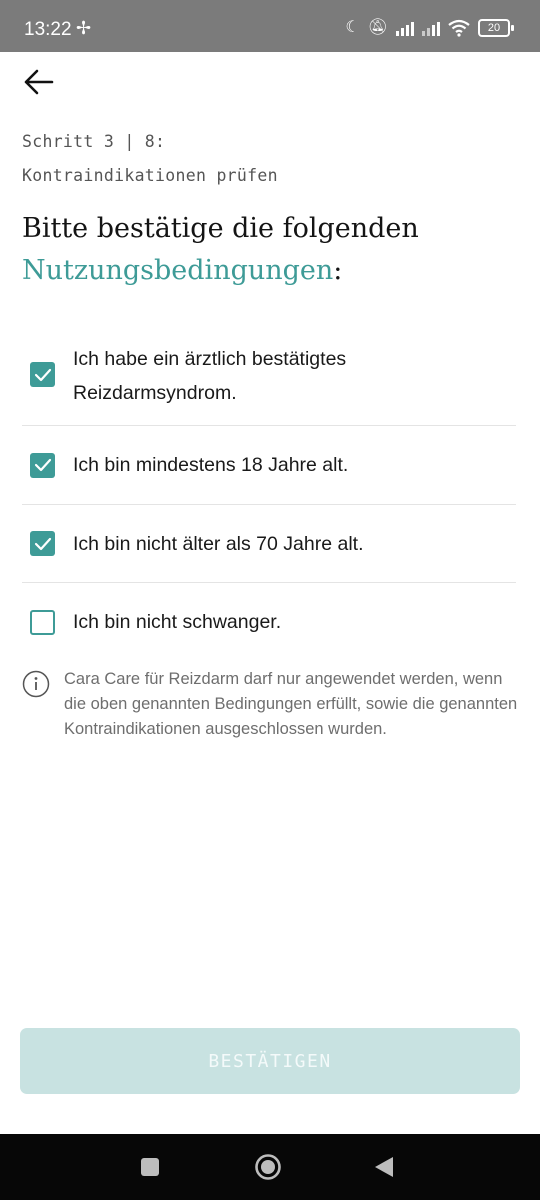  I want to click on system-back-button, so click(384, 1167).